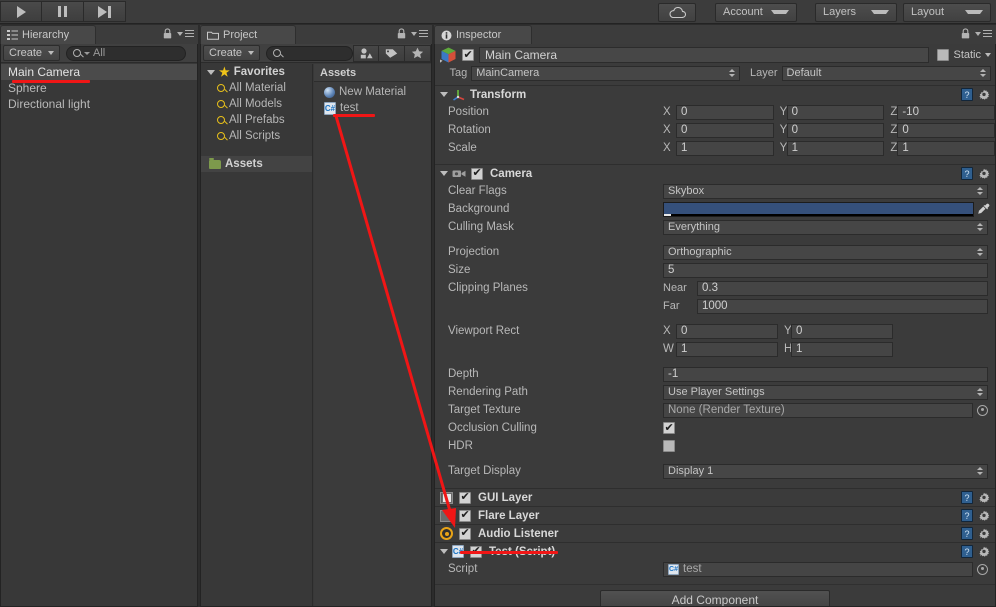 The height and width of the screenshot is (607, 996). What do you see at coordinates (477, 173) in the screenshot?
I see `camera-enabled-checkbox` at bounding box center [477, 173].